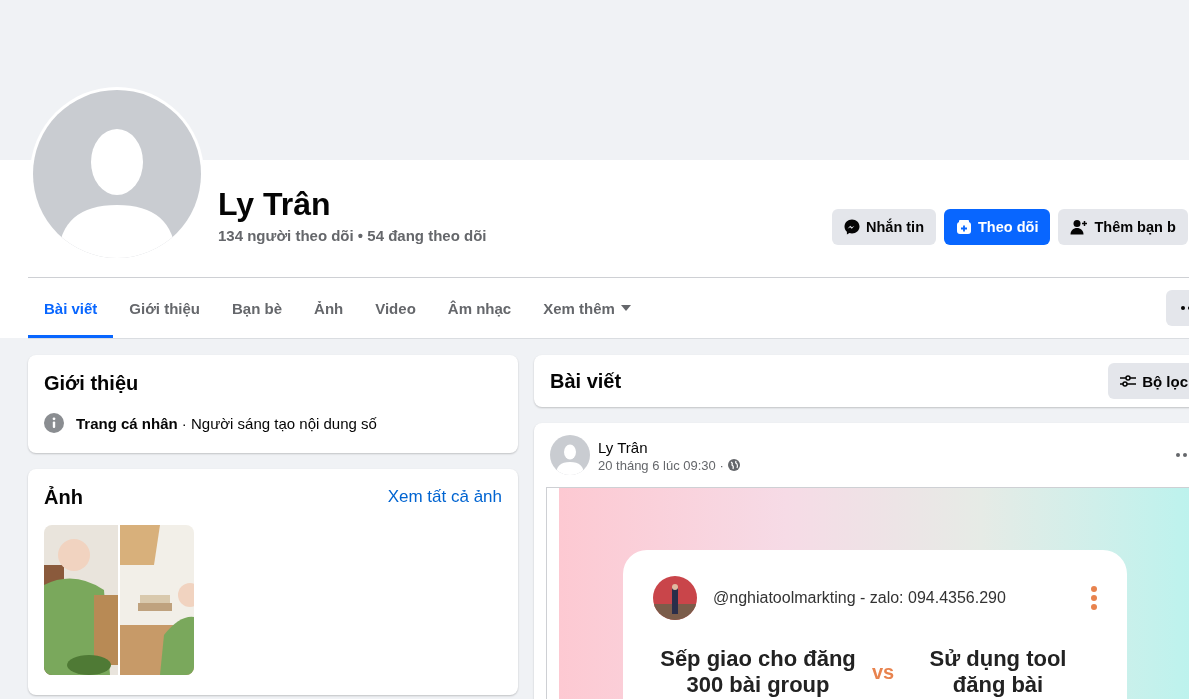 The height and width of the screenshot is (699, 1189). Describe the element at coordinates (329, 308) in the screenshot. I see `profile-tab: Ảnh` at that location.